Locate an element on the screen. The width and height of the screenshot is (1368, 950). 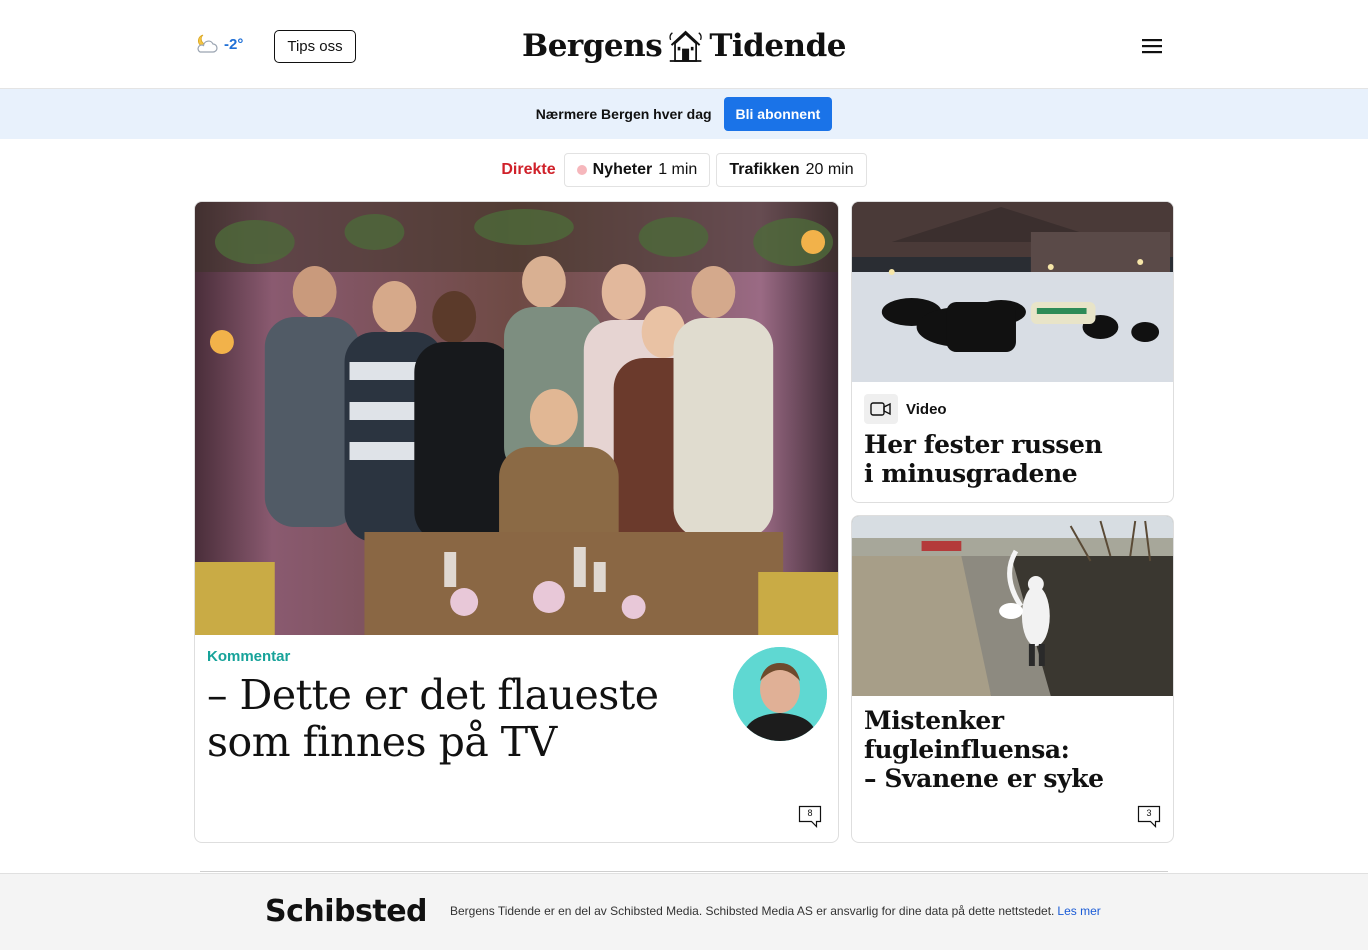
comment-count: 8 is located at coordinates (810, 813).